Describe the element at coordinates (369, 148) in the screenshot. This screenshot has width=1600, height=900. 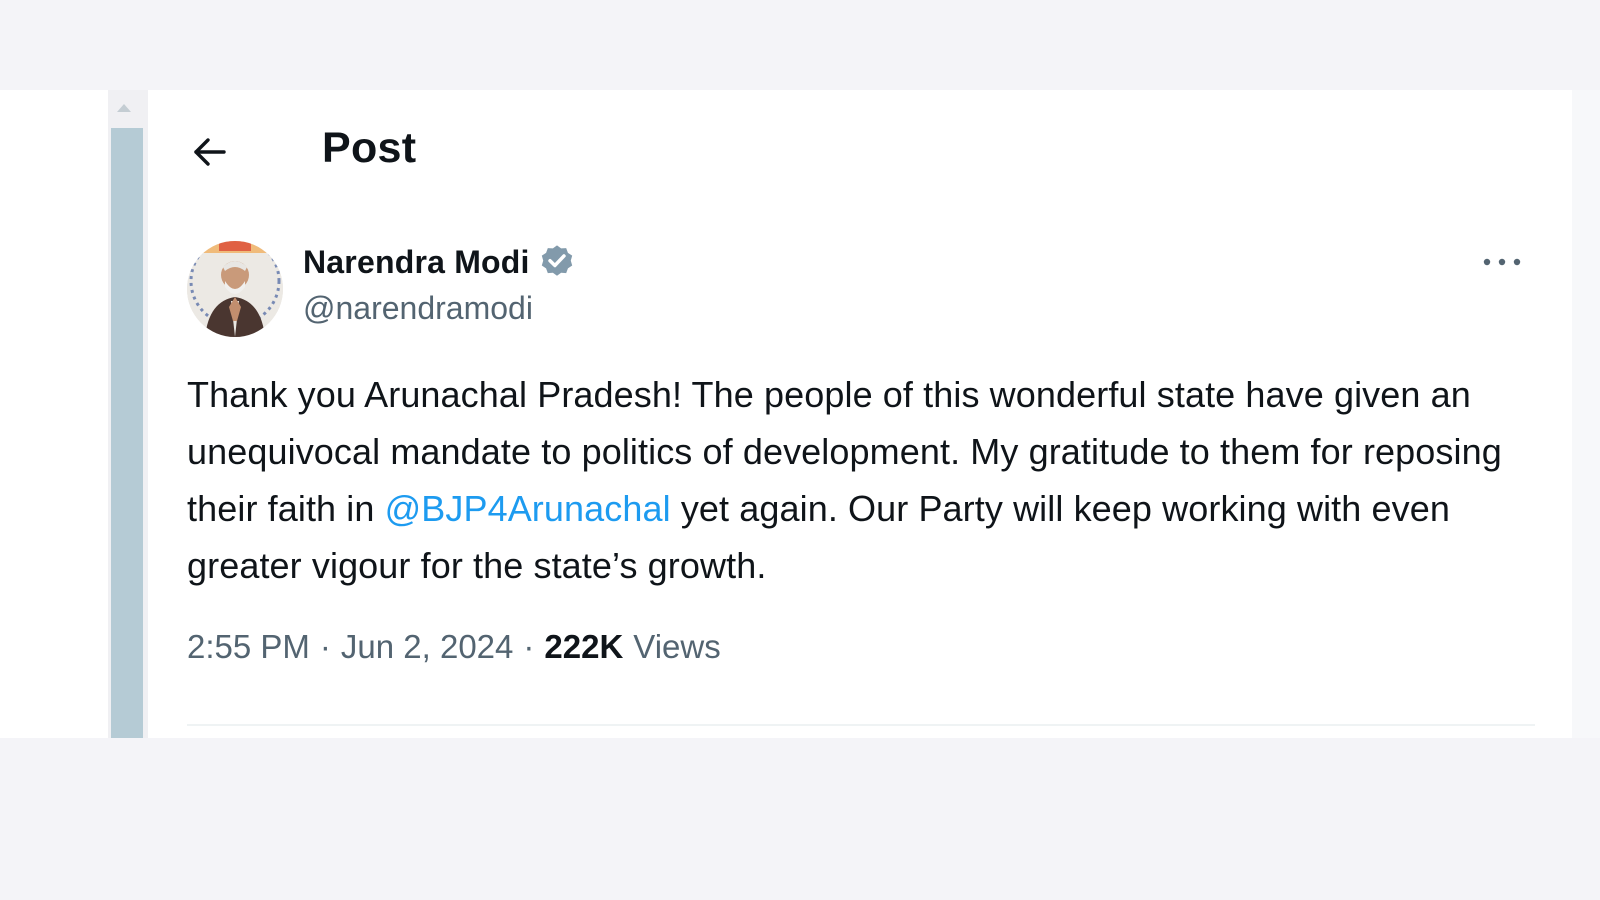
I see `page-title: Post` at that location.